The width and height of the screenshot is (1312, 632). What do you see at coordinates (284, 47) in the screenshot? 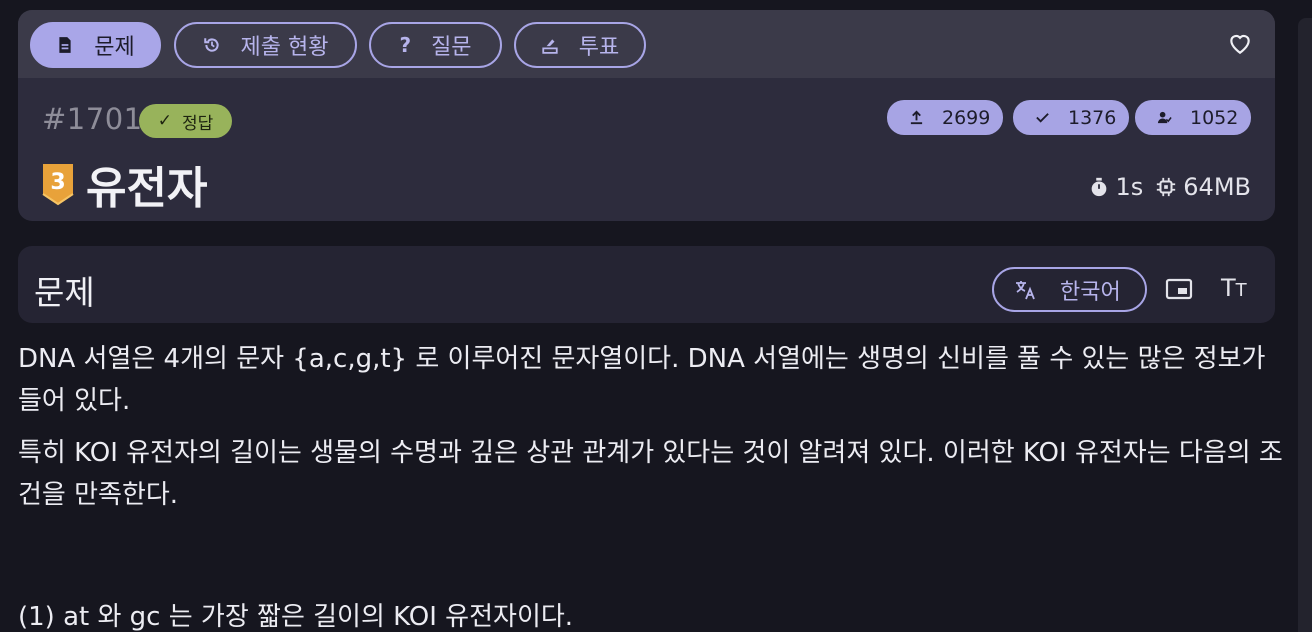
I see `tab-label: 제출 현황` at bounding box center [284, 47].